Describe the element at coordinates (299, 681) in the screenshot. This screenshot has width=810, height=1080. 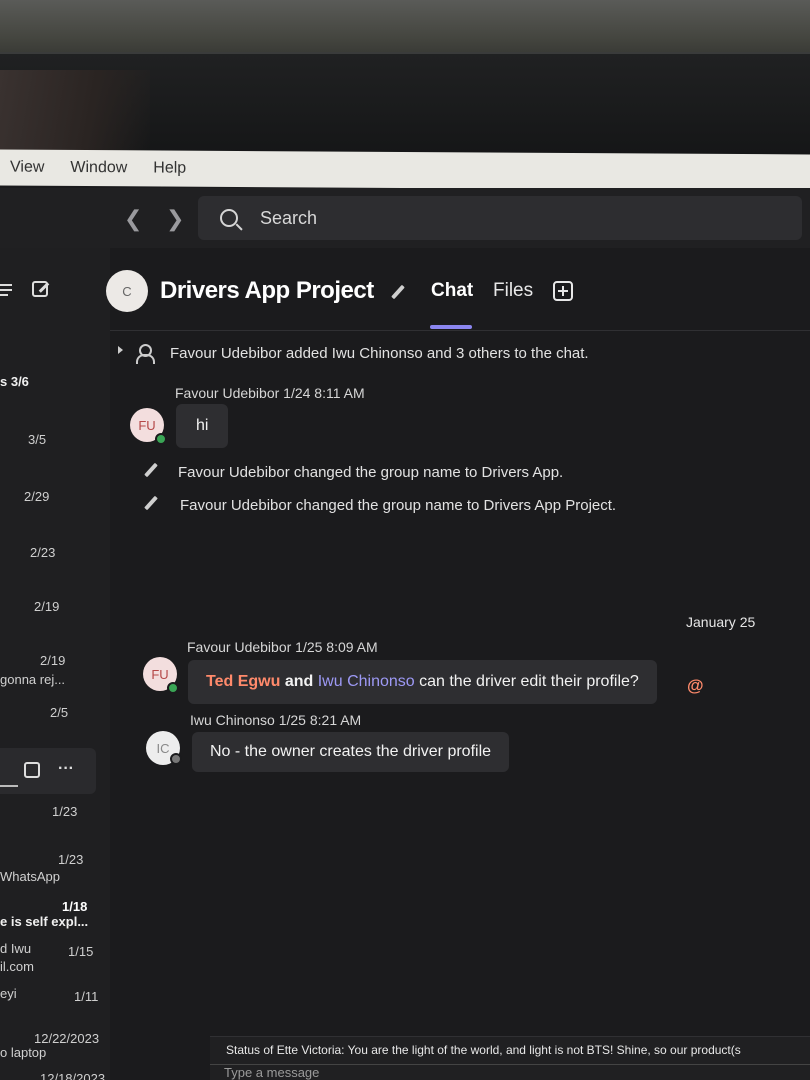
I see `message-text: and` at that location.